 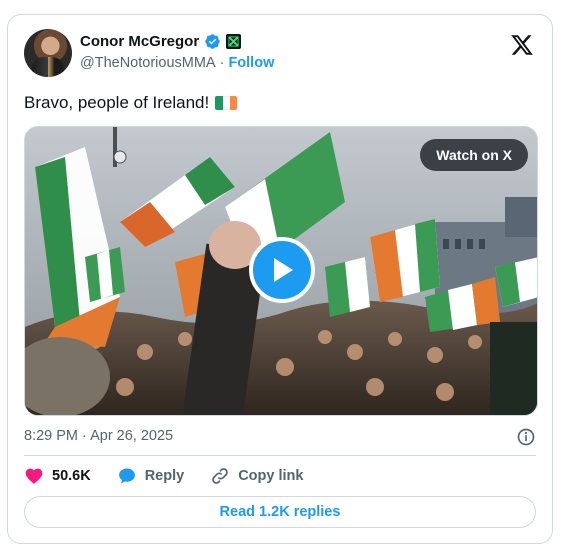 I want to click on affiliate-badge-icon, so click(x=234, y=41).